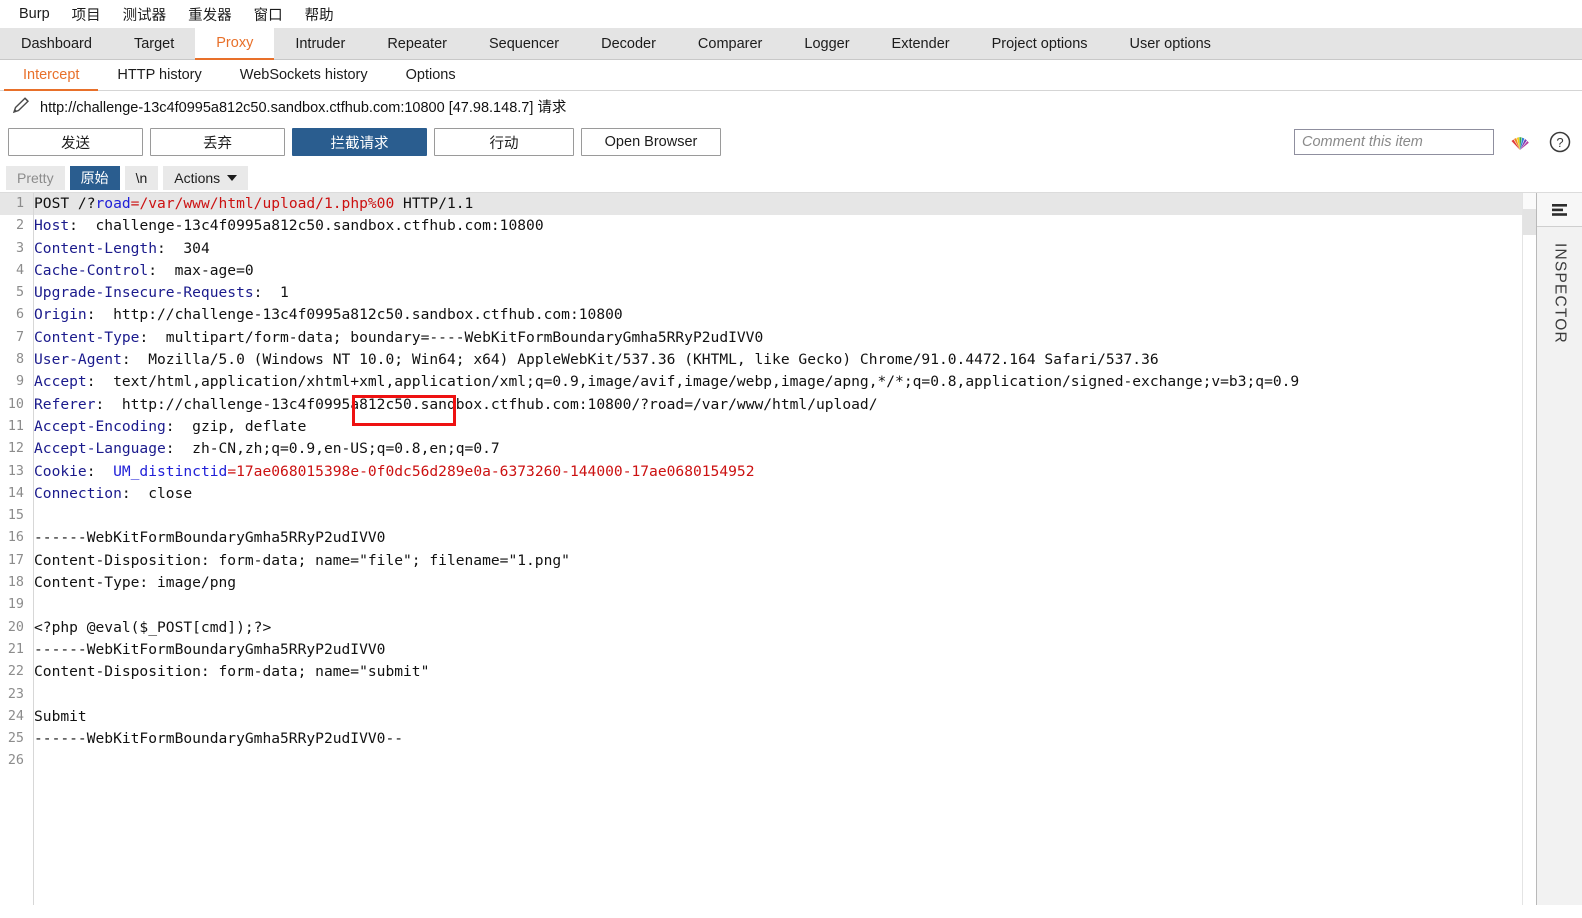 The height and width of the screenshot is (918, 1582). I want to click on tab-dashboard: Dashboard, so click(56, 43).